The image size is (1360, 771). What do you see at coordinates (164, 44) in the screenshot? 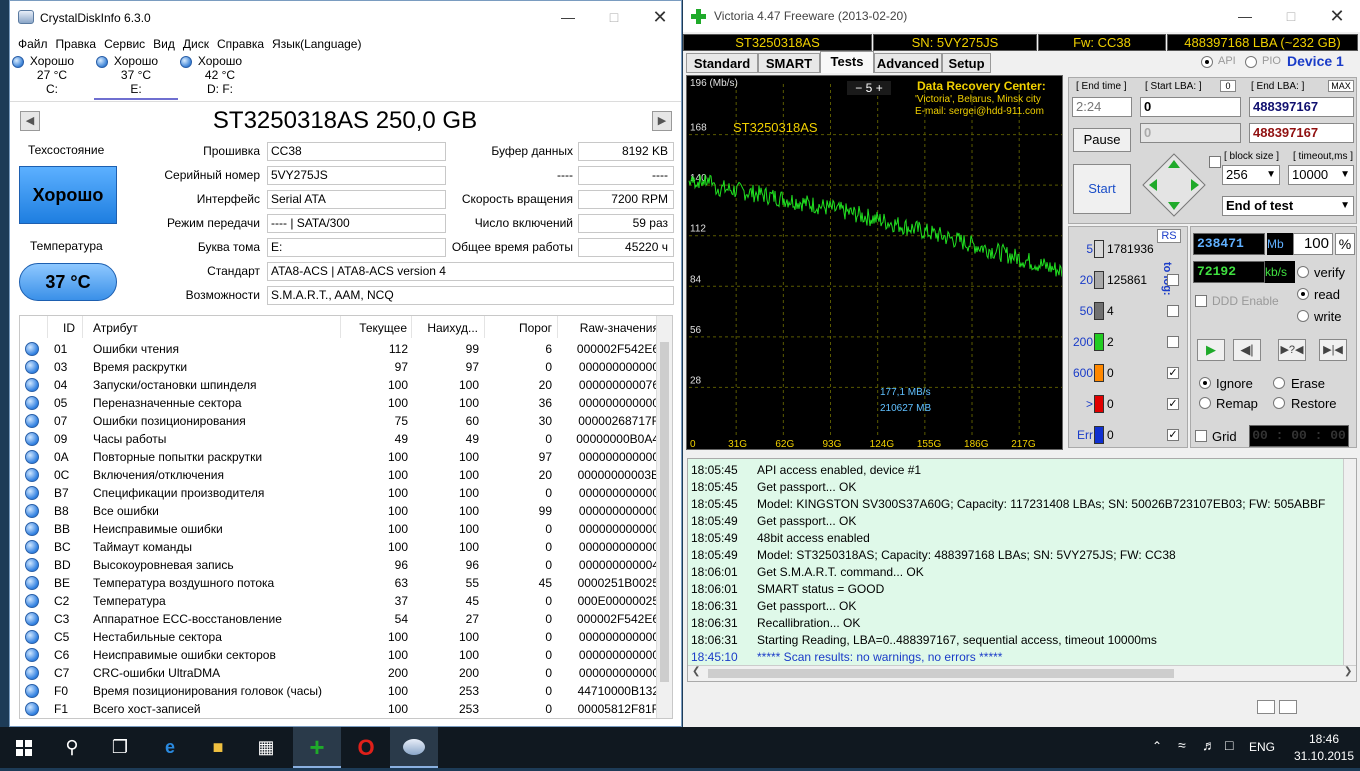
I see `menu-view: Вид` at bounding box center [164, 44].